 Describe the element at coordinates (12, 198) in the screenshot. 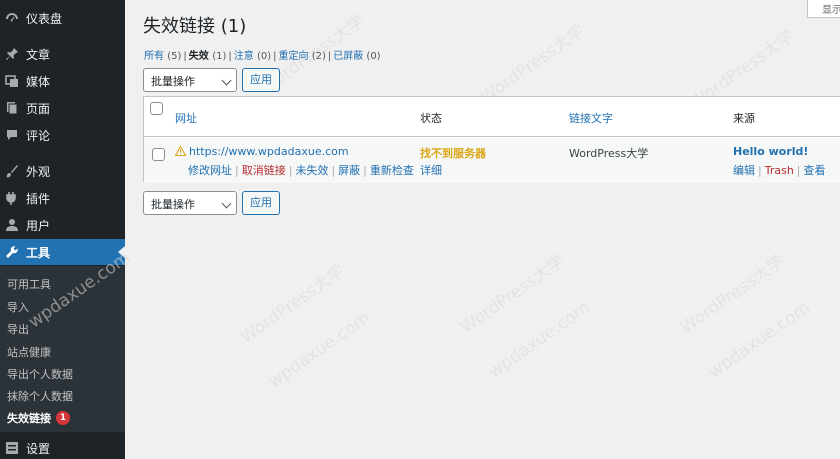

I see `plugin-icon` at that location.